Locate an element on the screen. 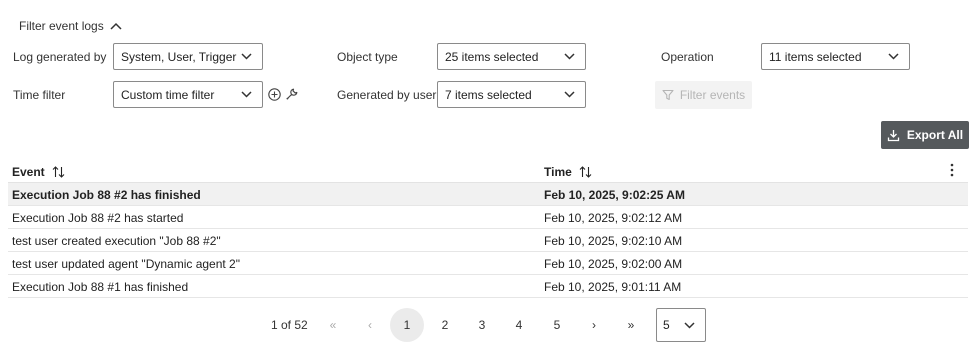 Image resolution: width=980 pixels, height=349 pixels. column-header-event: Event is located at coordinates (38, 172).